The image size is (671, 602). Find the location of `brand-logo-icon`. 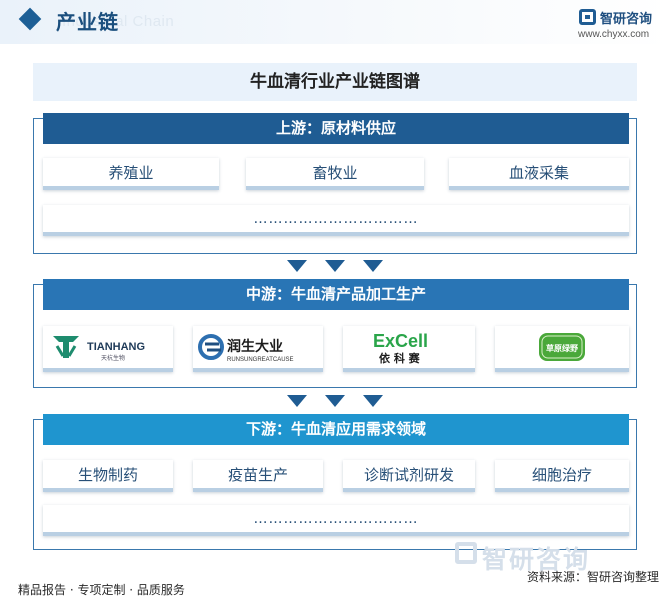

brand-logo-icon is located at coordinates (587, 17).